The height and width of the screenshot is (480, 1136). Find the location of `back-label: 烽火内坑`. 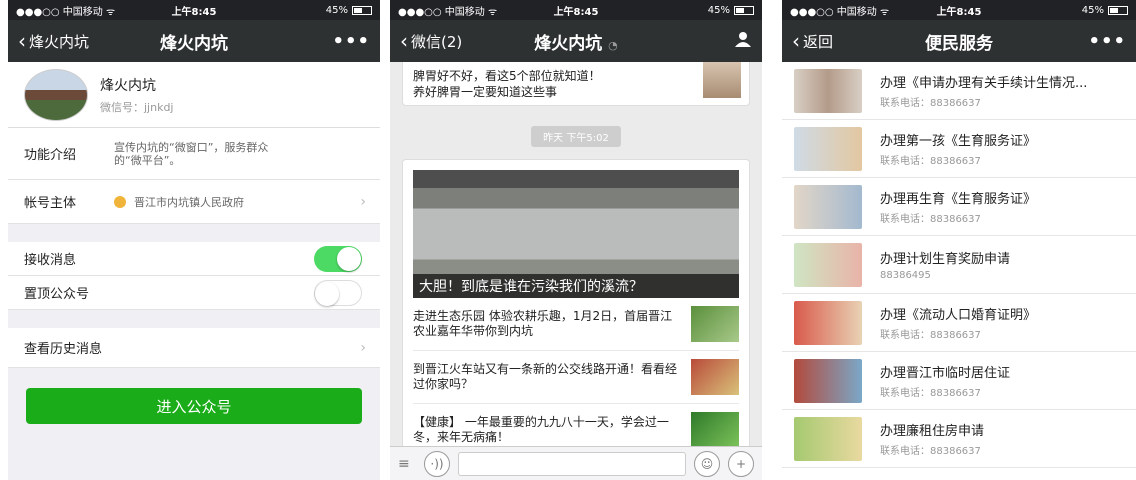

back-label: 烽火内坑 is located at coordinates (59, 41).